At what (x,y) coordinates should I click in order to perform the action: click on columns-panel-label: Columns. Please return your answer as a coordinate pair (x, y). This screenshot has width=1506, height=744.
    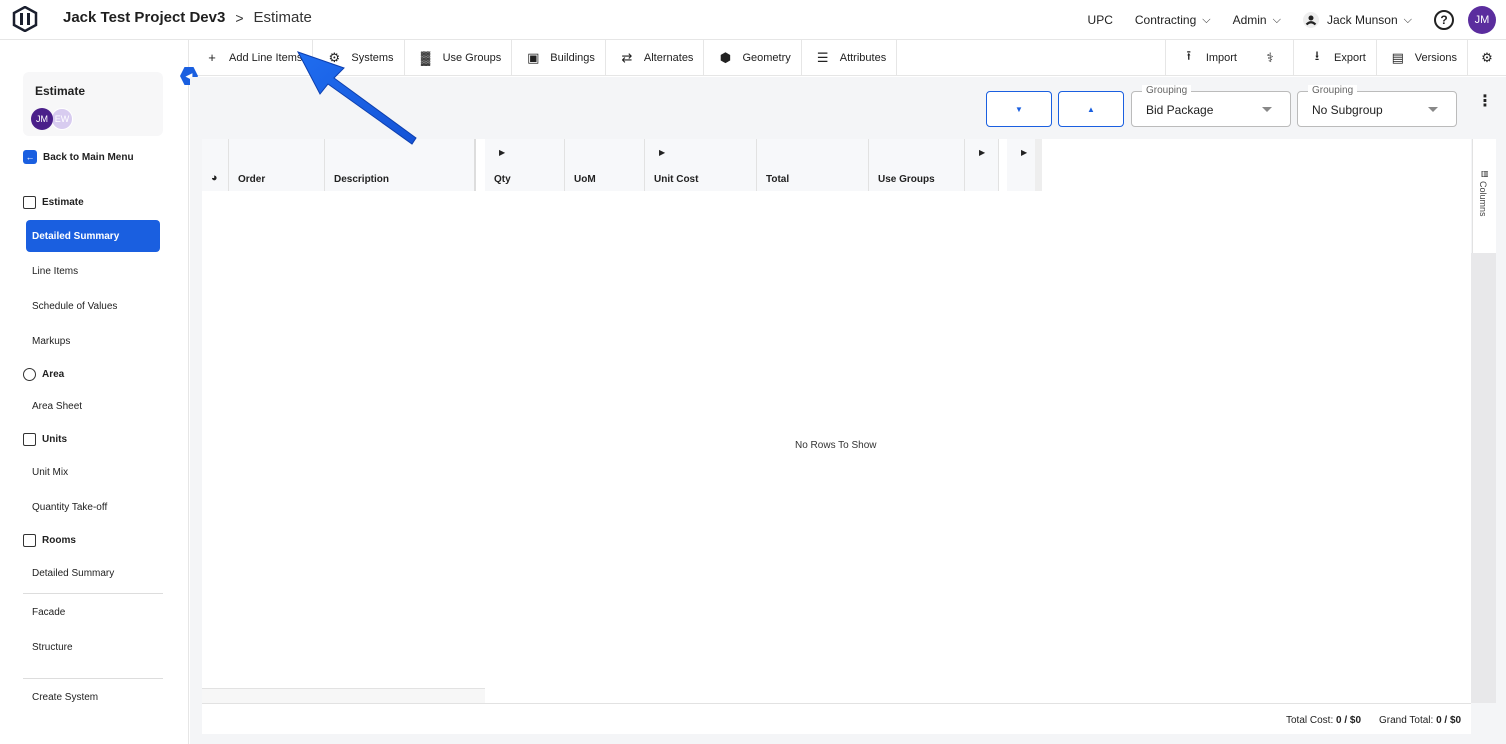
    Looking at the image, I should click on (1483, 199).